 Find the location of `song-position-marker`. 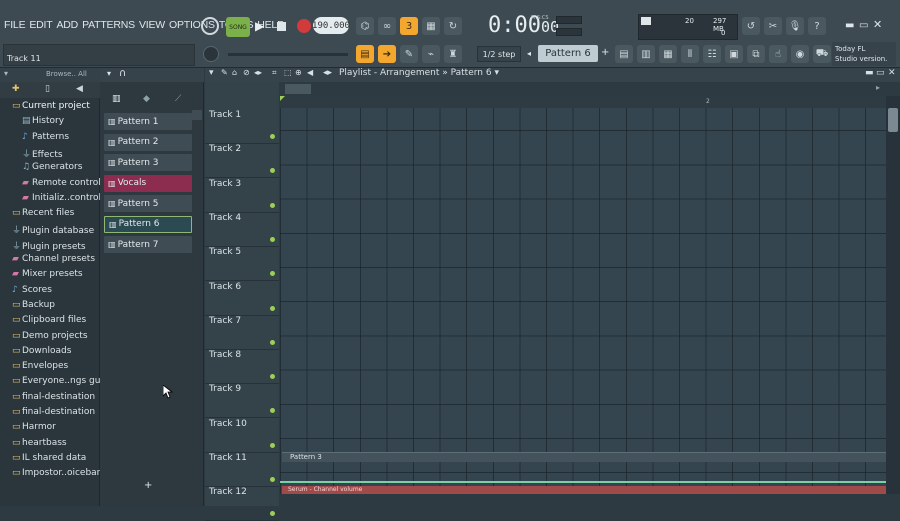

song-position-marker is located at coordinates (282, 98).